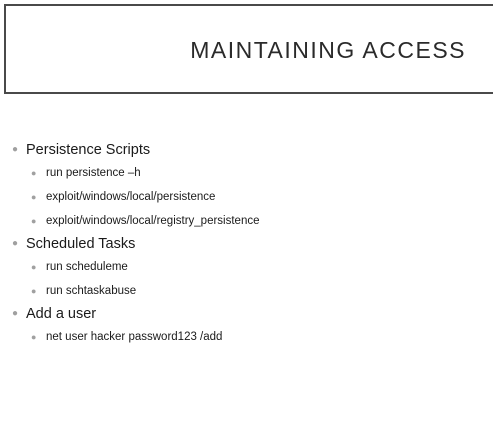  Describe the element at coordinates (91, 291) in the screenshot. I see `sub-bullet-label: run schtaskabuse` at that location.